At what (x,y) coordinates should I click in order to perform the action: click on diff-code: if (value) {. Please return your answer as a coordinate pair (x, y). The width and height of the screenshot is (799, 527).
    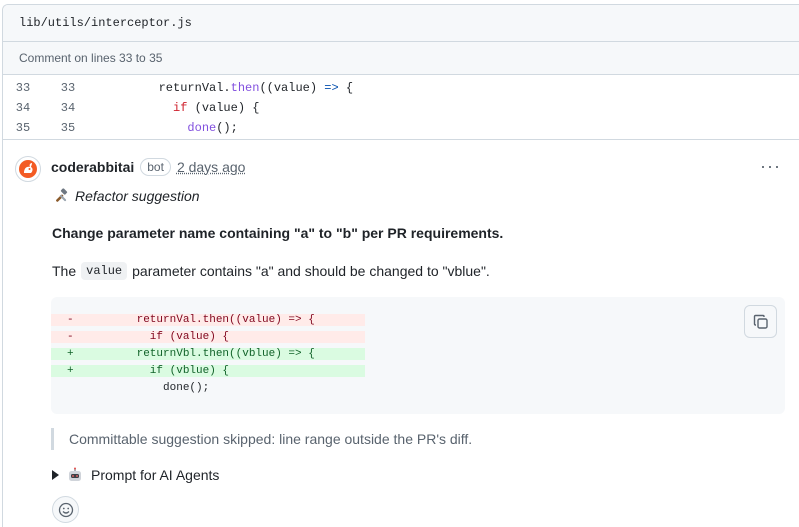
    Looking at the image, I should click on (231, 336).